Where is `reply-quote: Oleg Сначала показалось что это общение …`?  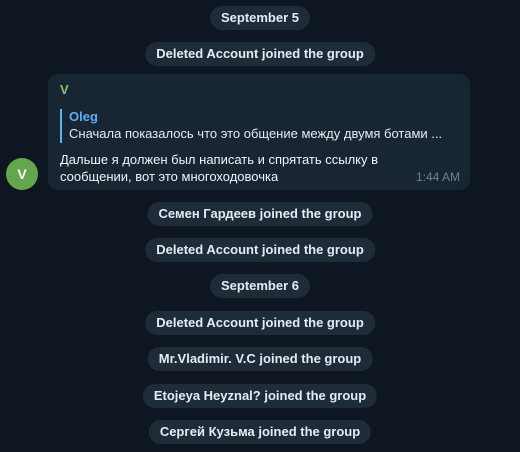 reply-quote: Oleg Сначала показалось что это общение … is located at coordinates (260, 126).